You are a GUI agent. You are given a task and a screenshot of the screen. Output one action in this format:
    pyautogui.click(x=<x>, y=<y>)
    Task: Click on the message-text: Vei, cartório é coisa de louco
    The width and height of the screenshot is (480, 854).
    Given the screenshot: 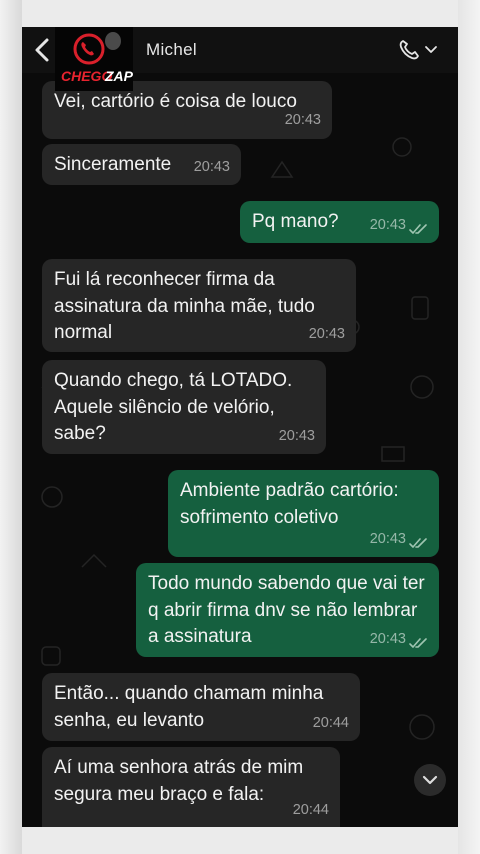 What is the action you would take?
    pyautogui.click(x=175, y=101)
    